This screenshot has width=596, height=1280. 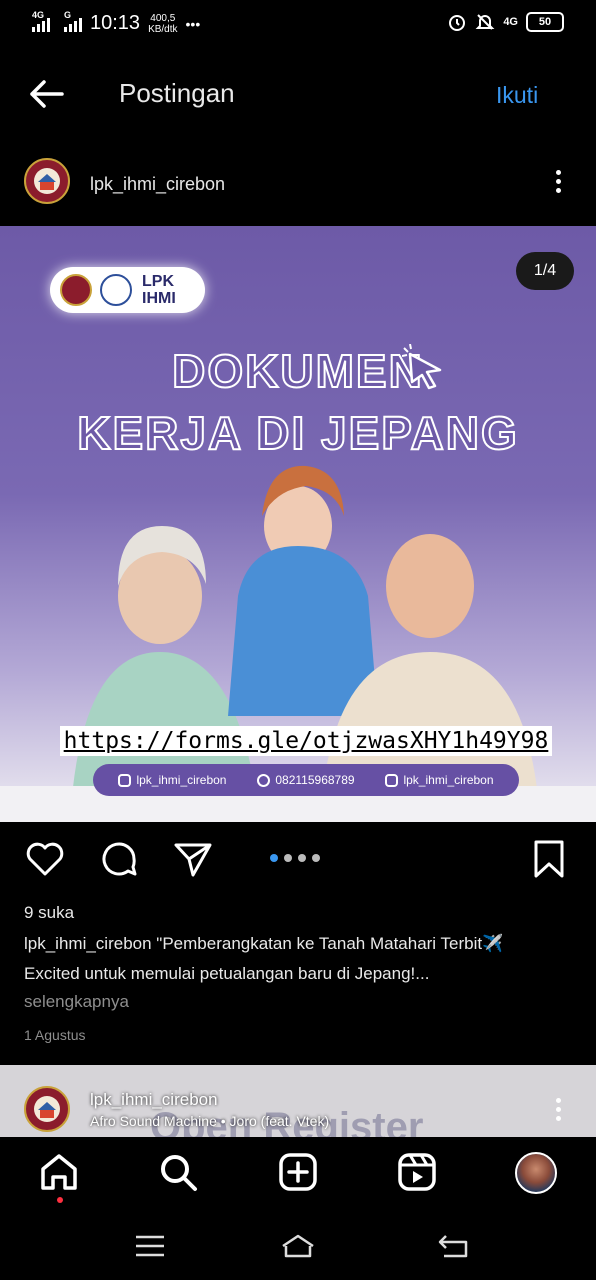 I want to click on like-count: 9 suka, so click(x=49, y=913).